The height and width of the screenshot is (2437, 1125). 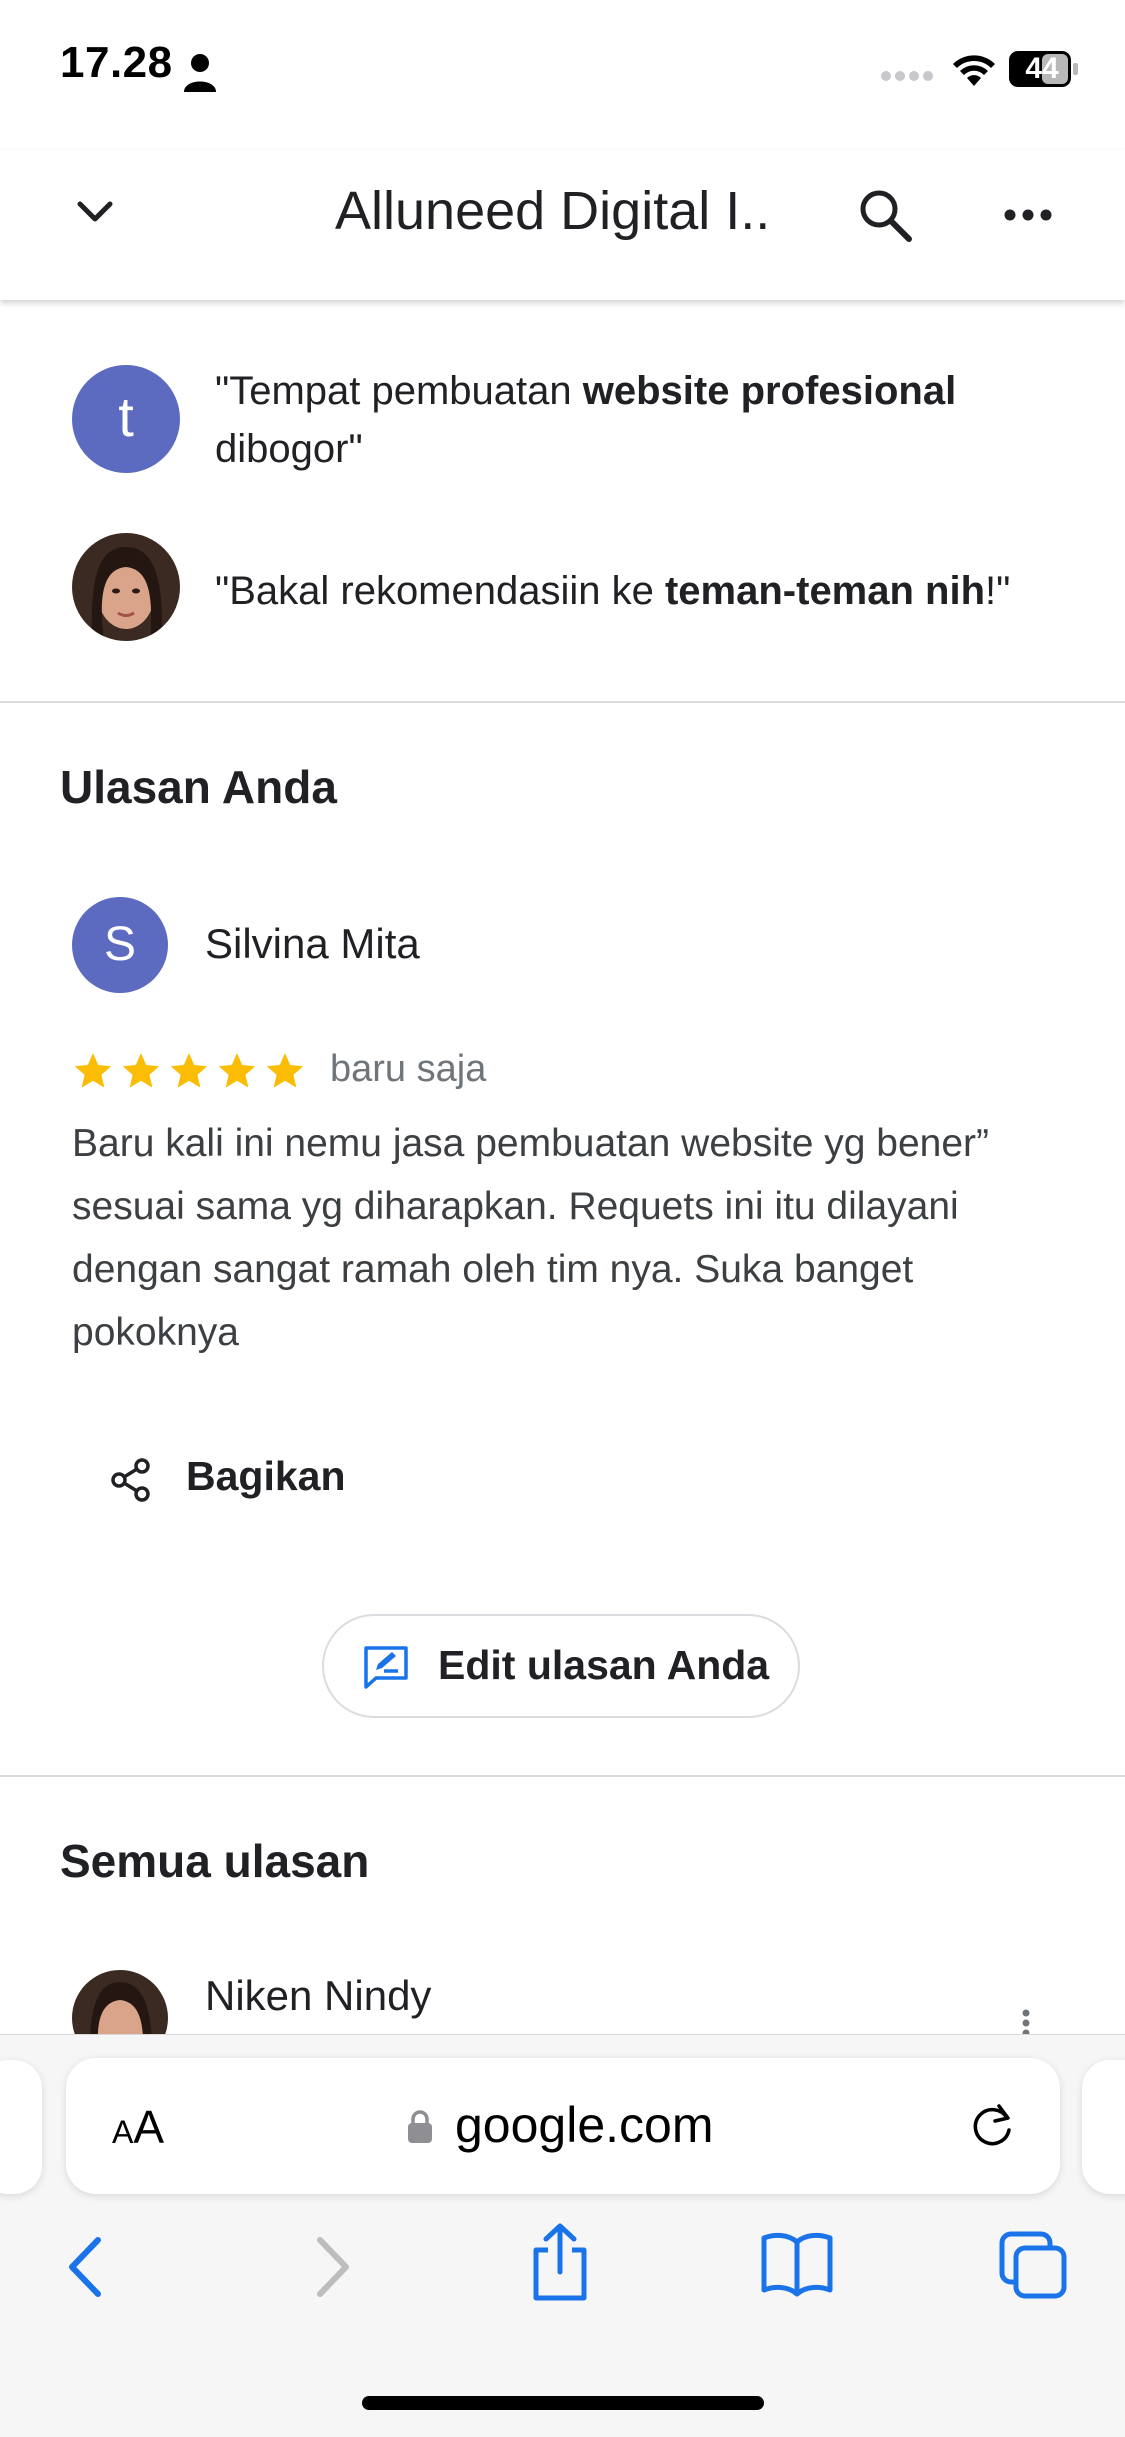 I want to click on avatar-photo, so click(x=126, y=587).